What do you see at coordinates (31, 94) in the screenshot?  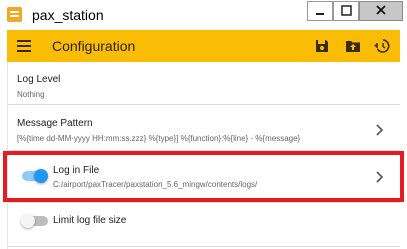 I see `log-level-value: Nothing` at bounding box center [31, 94].